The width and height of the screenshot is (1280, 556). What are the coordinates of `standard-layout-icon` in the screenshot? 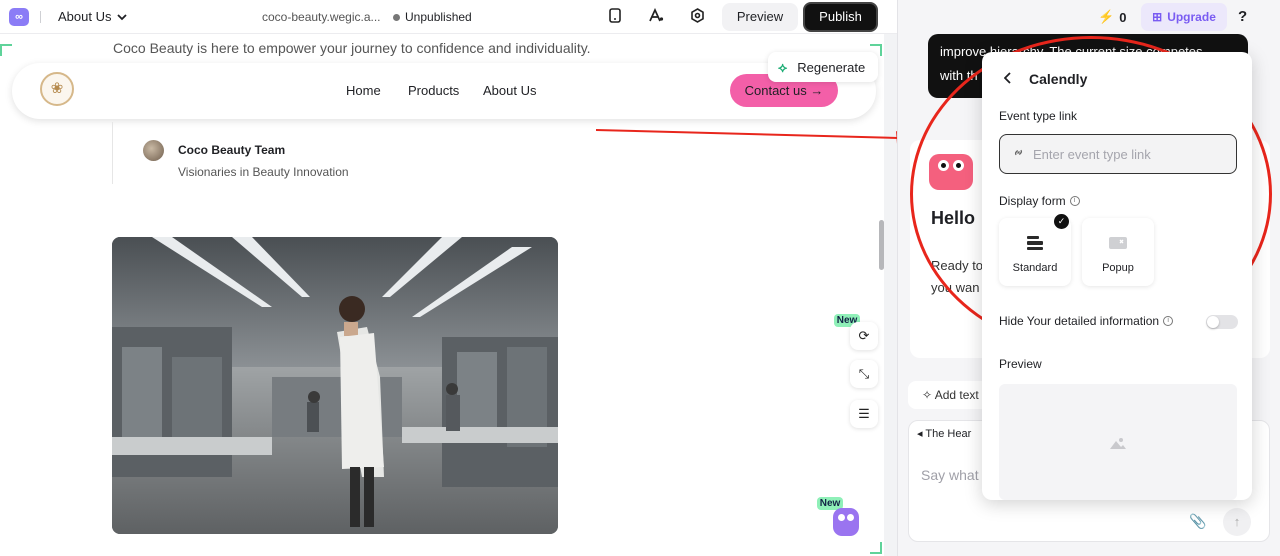 It's located at (1035, 243).